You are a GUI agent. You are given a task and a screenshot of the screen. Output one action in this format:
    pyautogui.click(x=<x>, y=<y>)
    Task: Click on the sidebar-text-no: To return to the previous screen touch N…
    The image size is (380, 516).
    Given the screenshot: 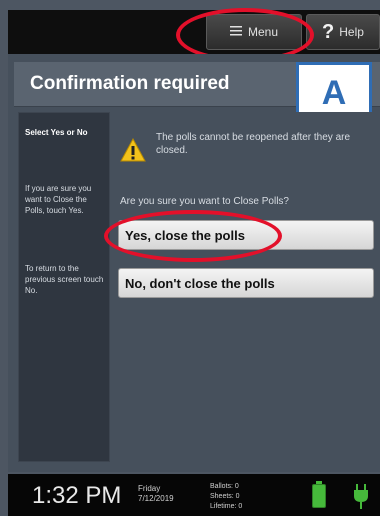 What is the action you would take?
    pyautogui.click(x=64, y=279)
    